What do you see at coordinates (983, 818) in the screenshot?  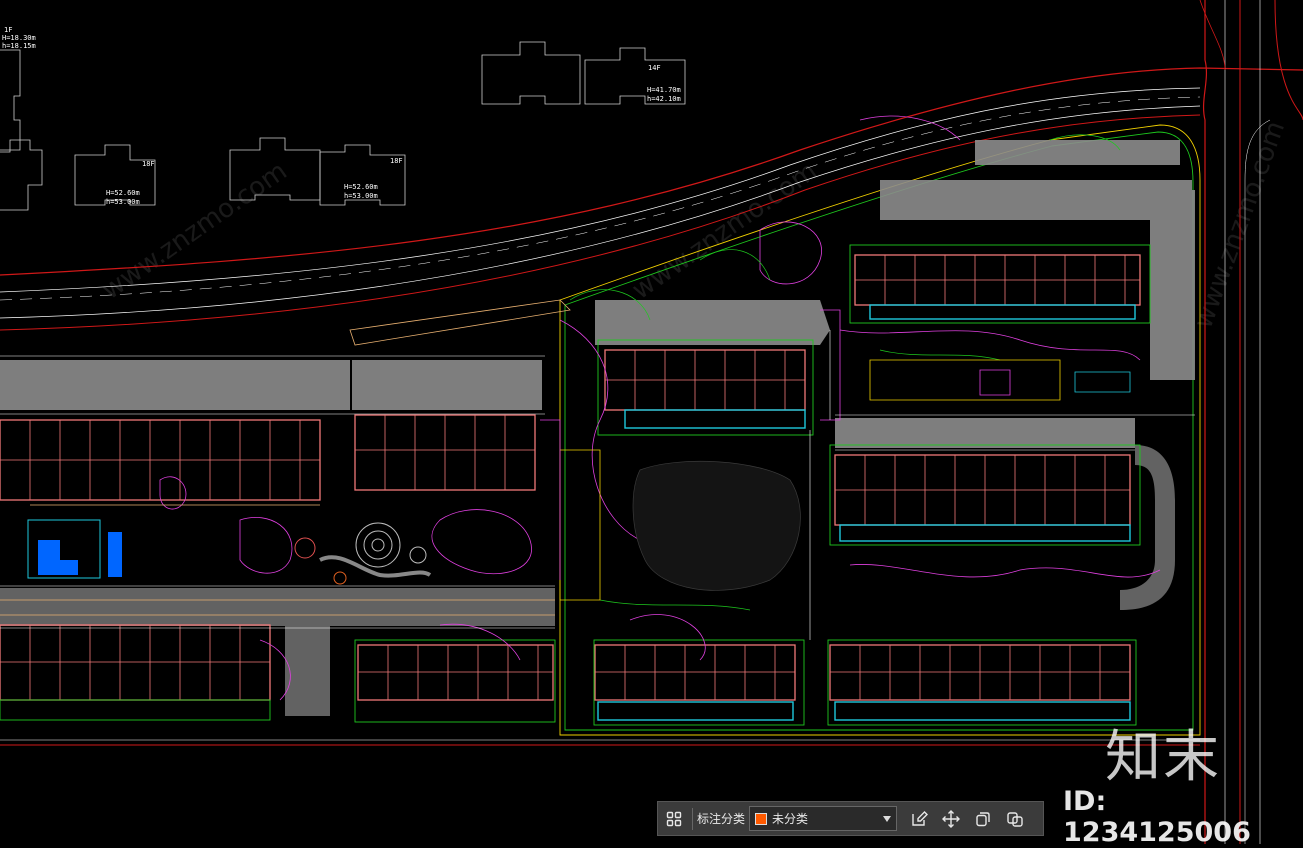 I see `copy-icon` at bounding box center [983, 818].